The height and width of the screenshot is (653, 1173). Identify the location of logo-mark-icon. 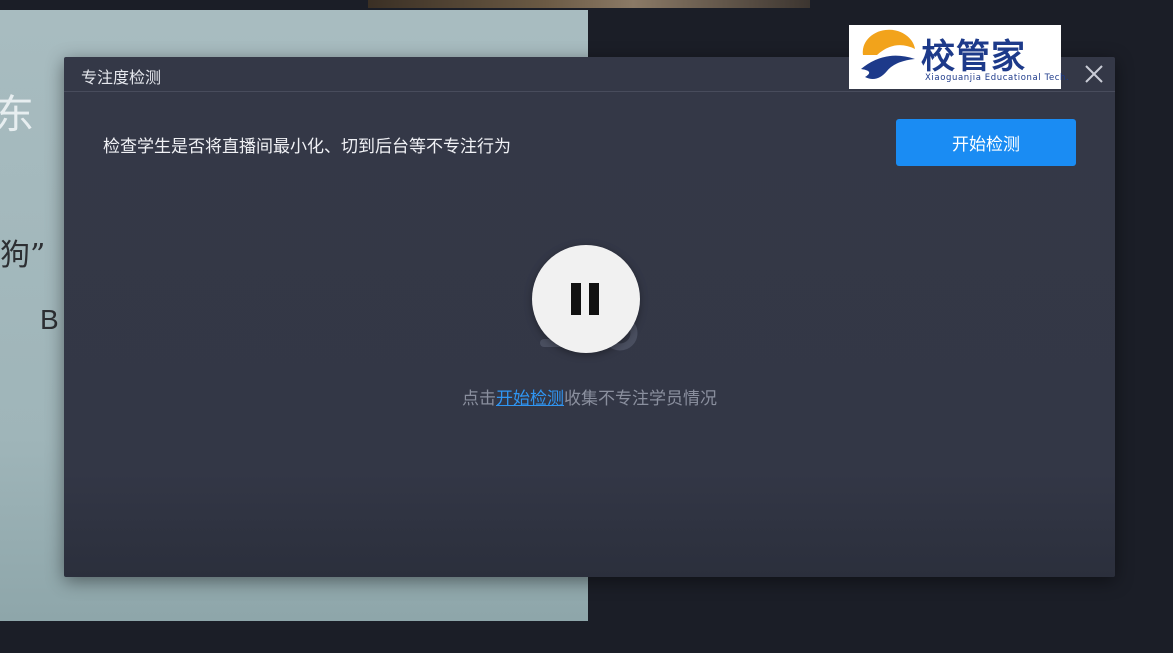
(888, 54).